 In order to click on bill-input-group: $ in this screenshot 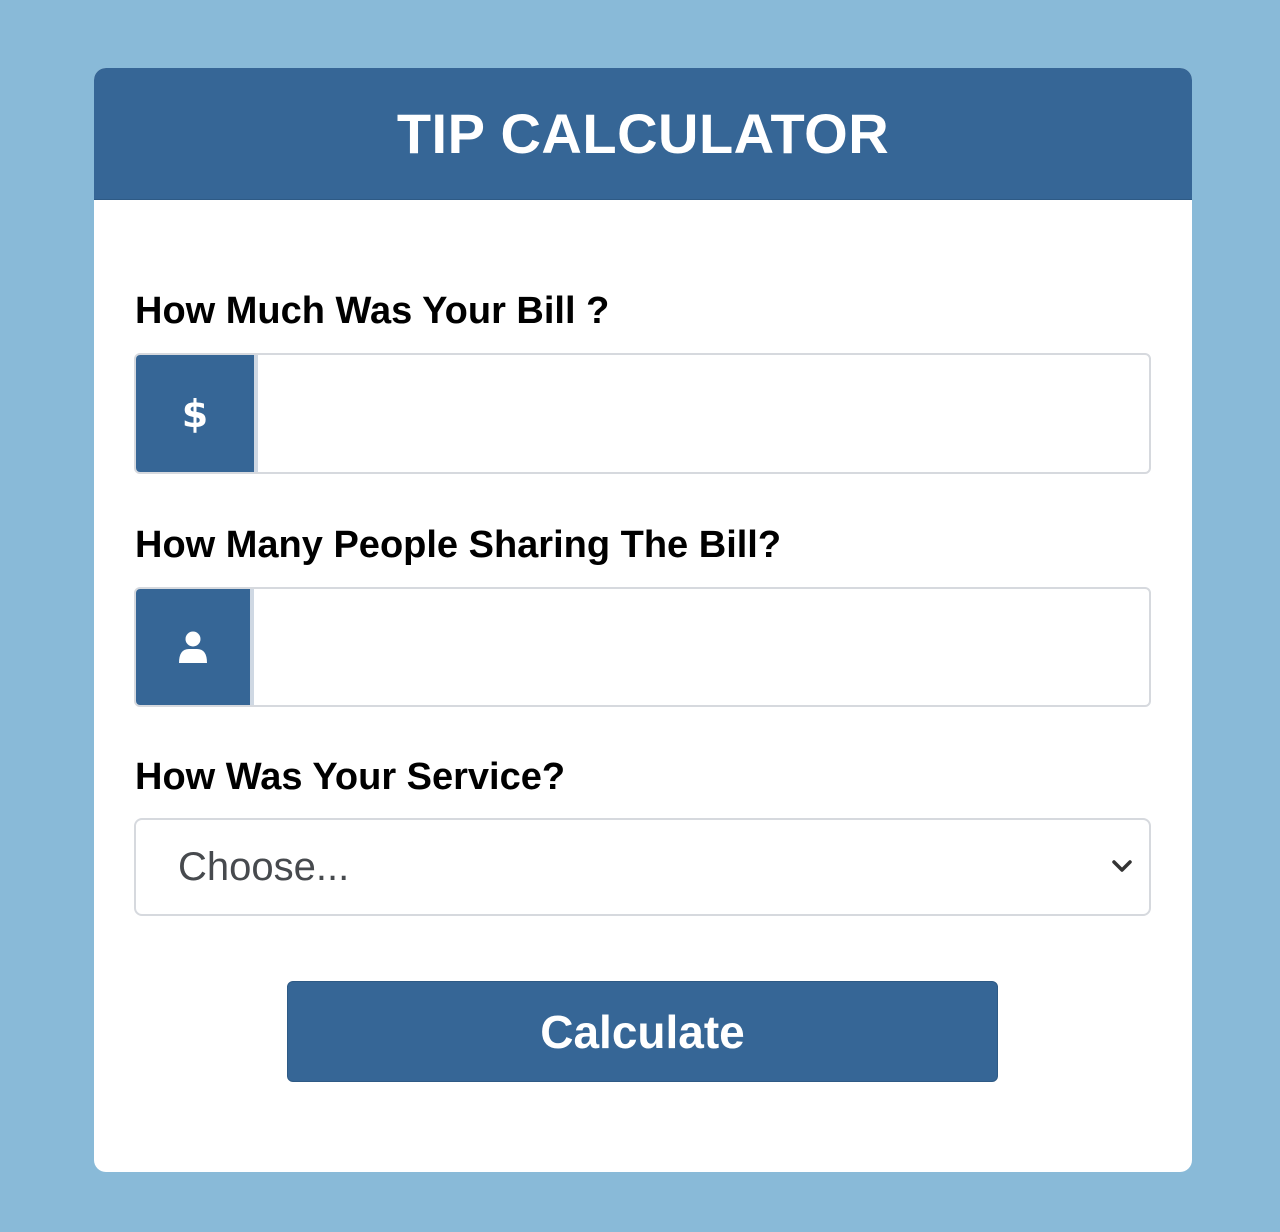, I will do `click(642, 413)`.